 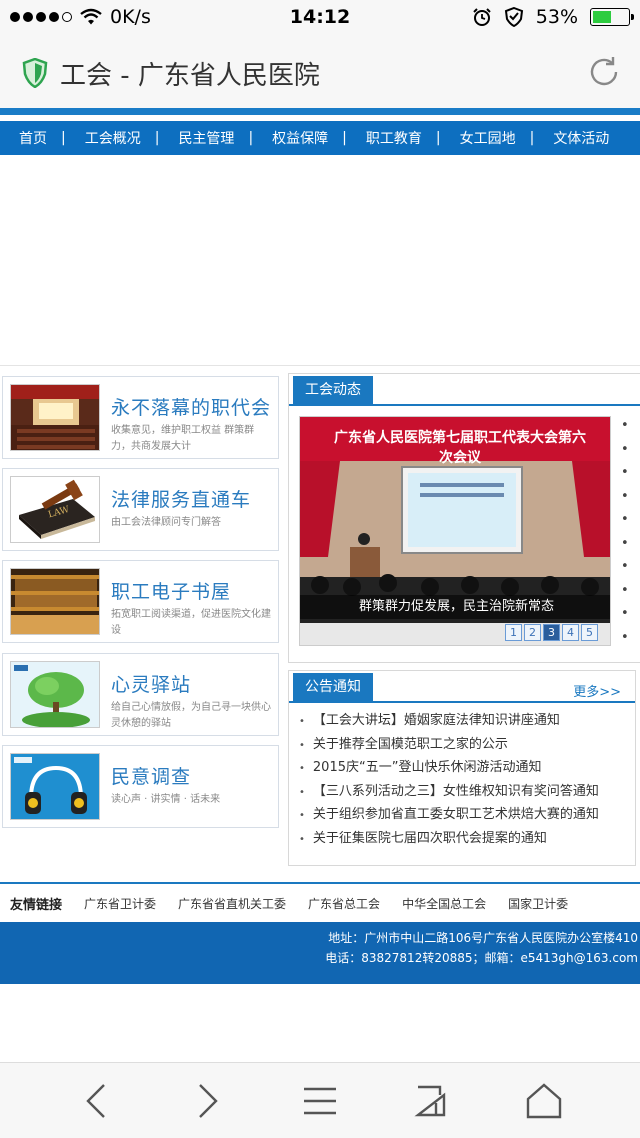 What do you see at coordinates (449, 792) in the screenshot?
I see `notice-item: 【三八系列活动之三】女性维权知识有奖问答通知` at bounding box center [449, 792].